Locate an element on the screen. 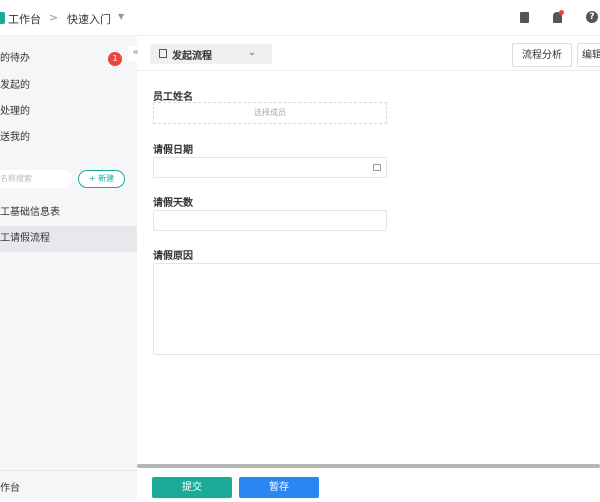 The width and height of the screenshot is (600, 502). employee-name-label: 员工姓名 is located at coordinates (173, 97).